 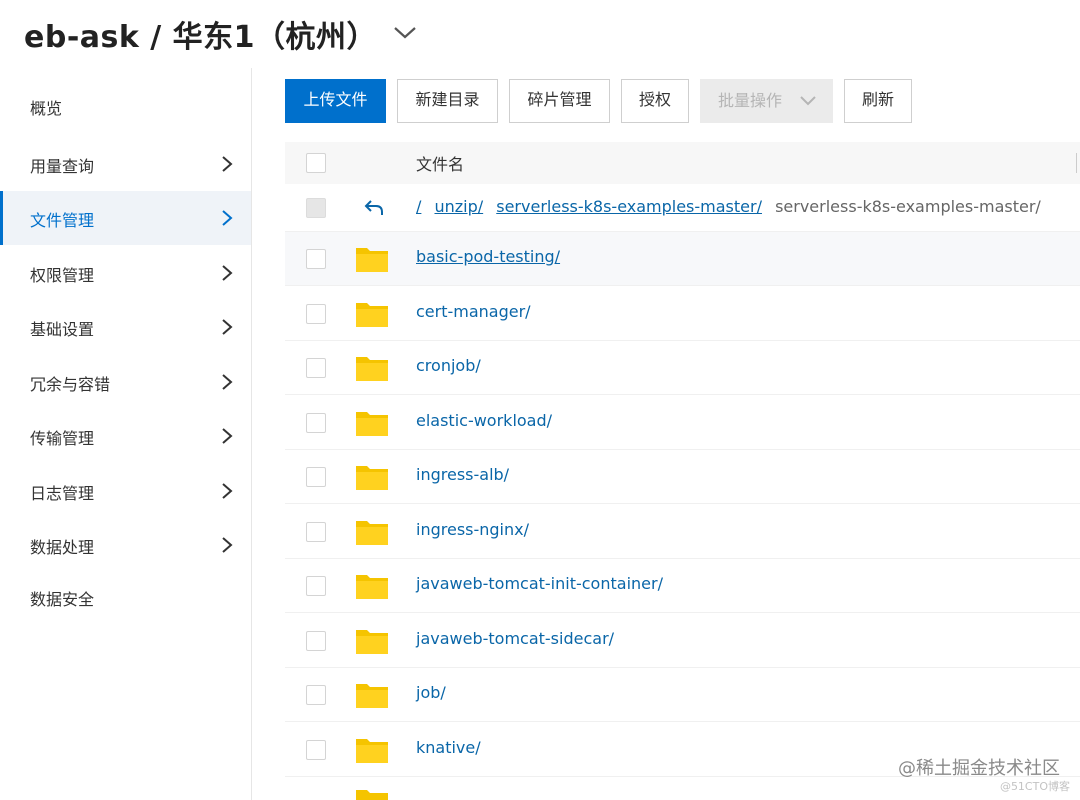 What do you see at coordinates (448, 365) in the screenshot?
I see `folder-link: cronjob/` at bounding box center [448, 365].